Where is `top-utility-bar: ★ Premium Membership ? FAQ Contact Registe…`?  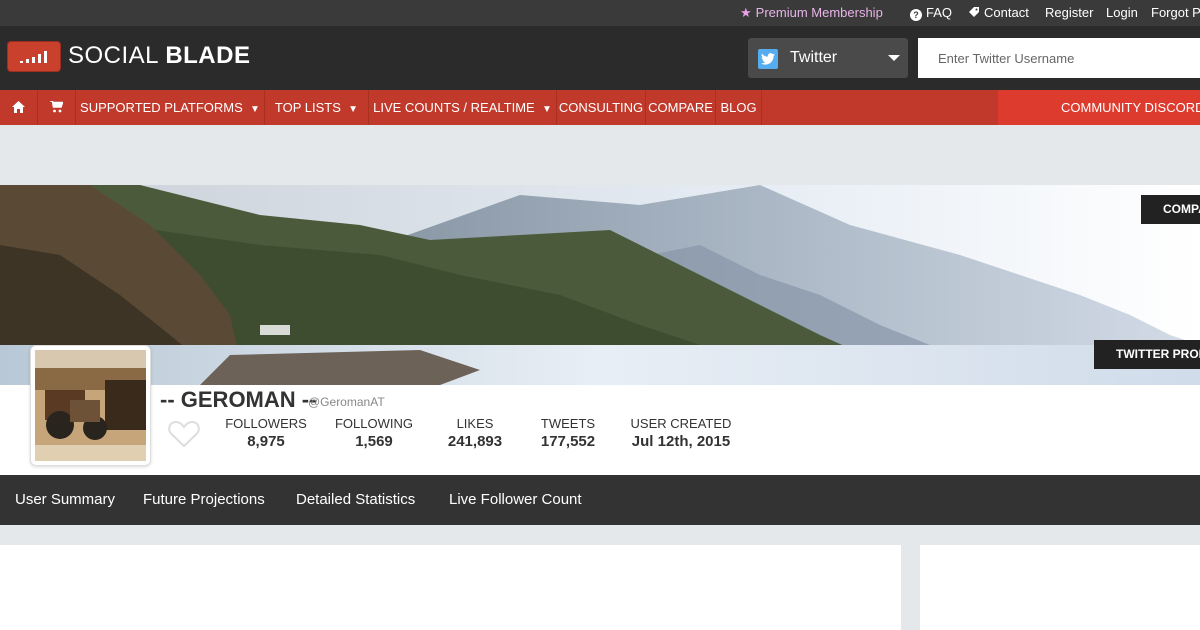 top-utility-bar: ★ Premium Membership ? FAQ Contact Registe… is located at coordinates (600, 13).